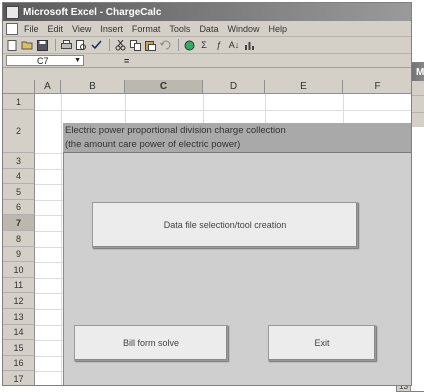 Image resolution: width=424 pixels, height=392 pixels. I want to click on formula-bar: C7 ▼ =, so click(207, 61).